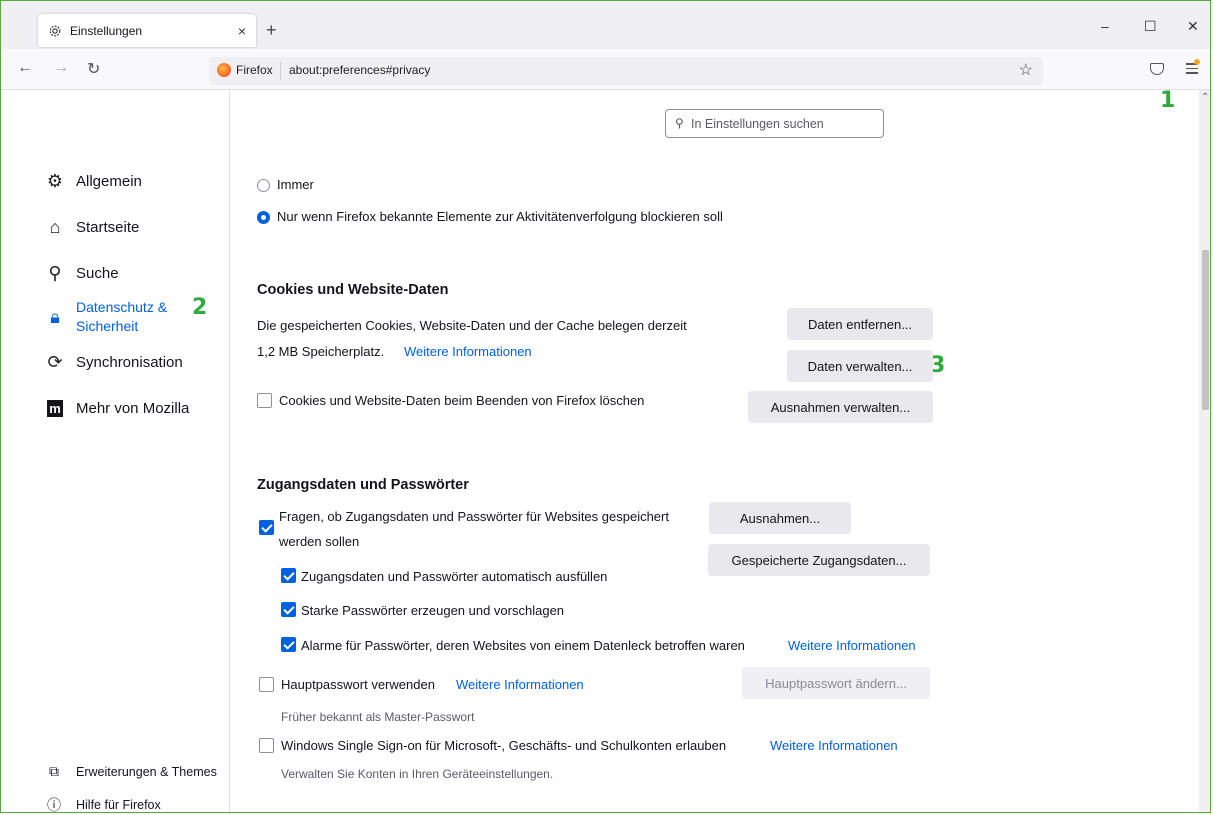 This screenshot has height=815, width=1213. Describe the element at coordinates (55, 180) in the screenshot. I see `gear-icon: ⚙` at that location.